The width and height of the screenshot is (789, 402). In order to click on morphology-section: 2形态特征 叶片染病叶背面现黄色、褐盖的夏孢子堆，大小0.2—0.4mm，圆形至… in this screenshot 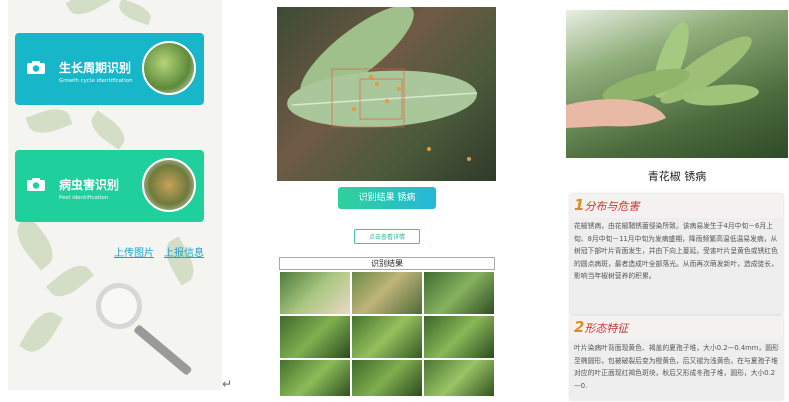, I will do `click(676, 358)`.